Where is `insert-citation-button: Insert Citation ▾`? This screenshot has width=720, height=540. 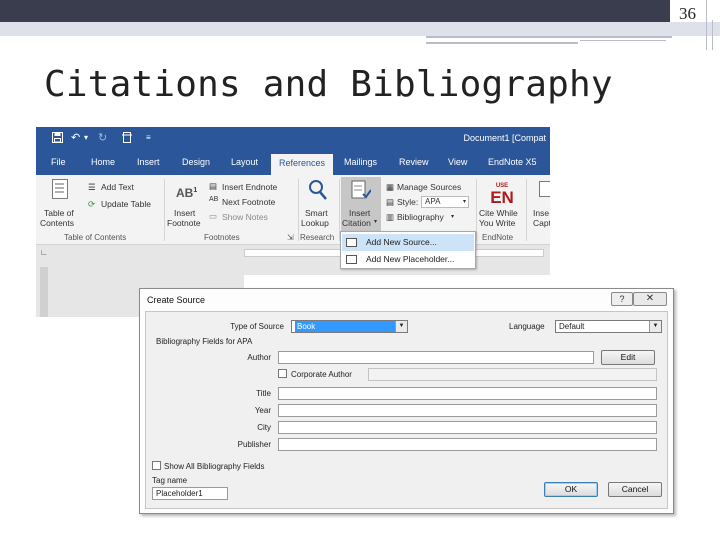 insert-citation-button: Insert Citation ▾ is located at coordinates (361, 204).